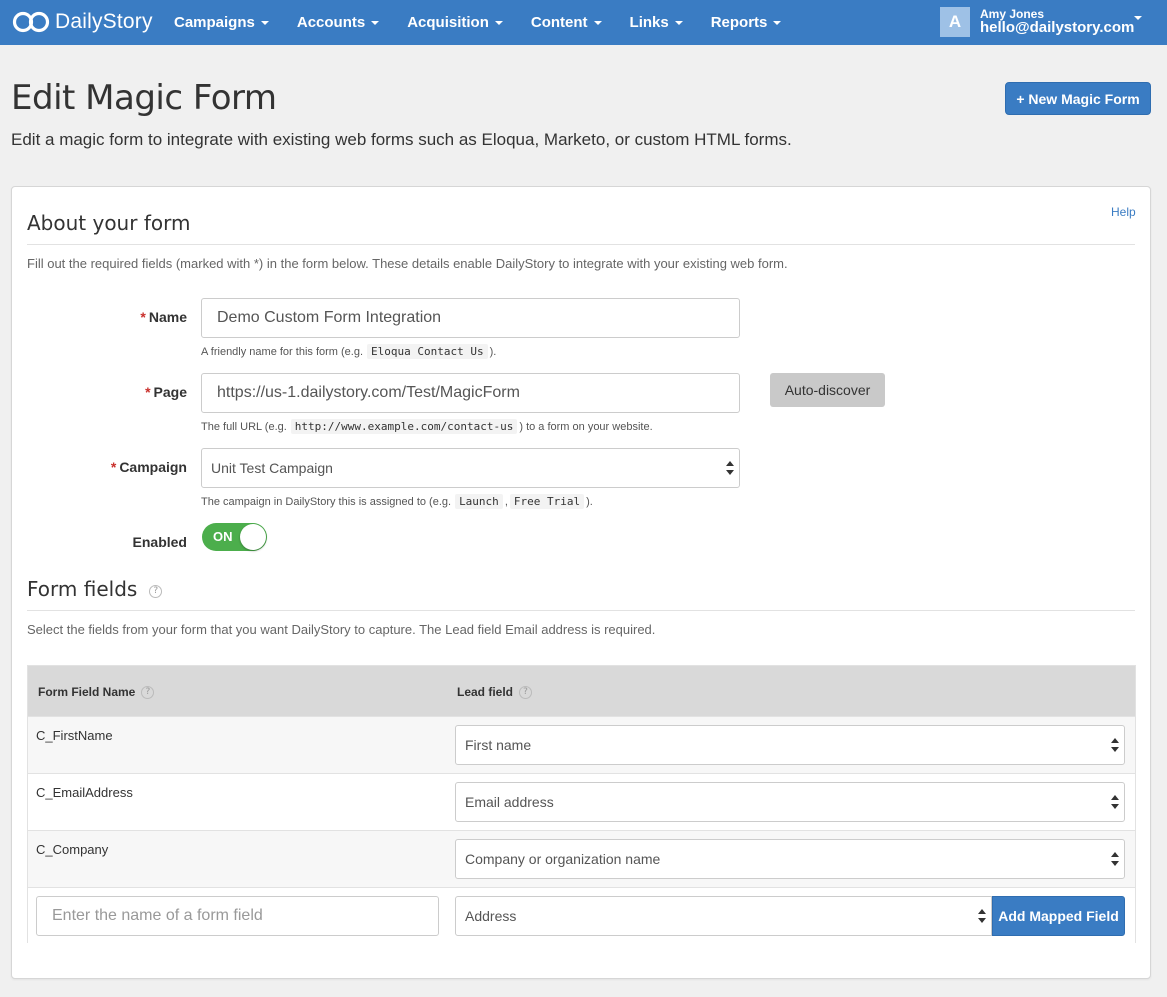 Image resolution: width=1167 pixels, height=997 pixels. What do you see at coordinates (827, 390) in the screenshot?
I see `auto-discover-button: Auto-discover` at bounding box center [827, 390].